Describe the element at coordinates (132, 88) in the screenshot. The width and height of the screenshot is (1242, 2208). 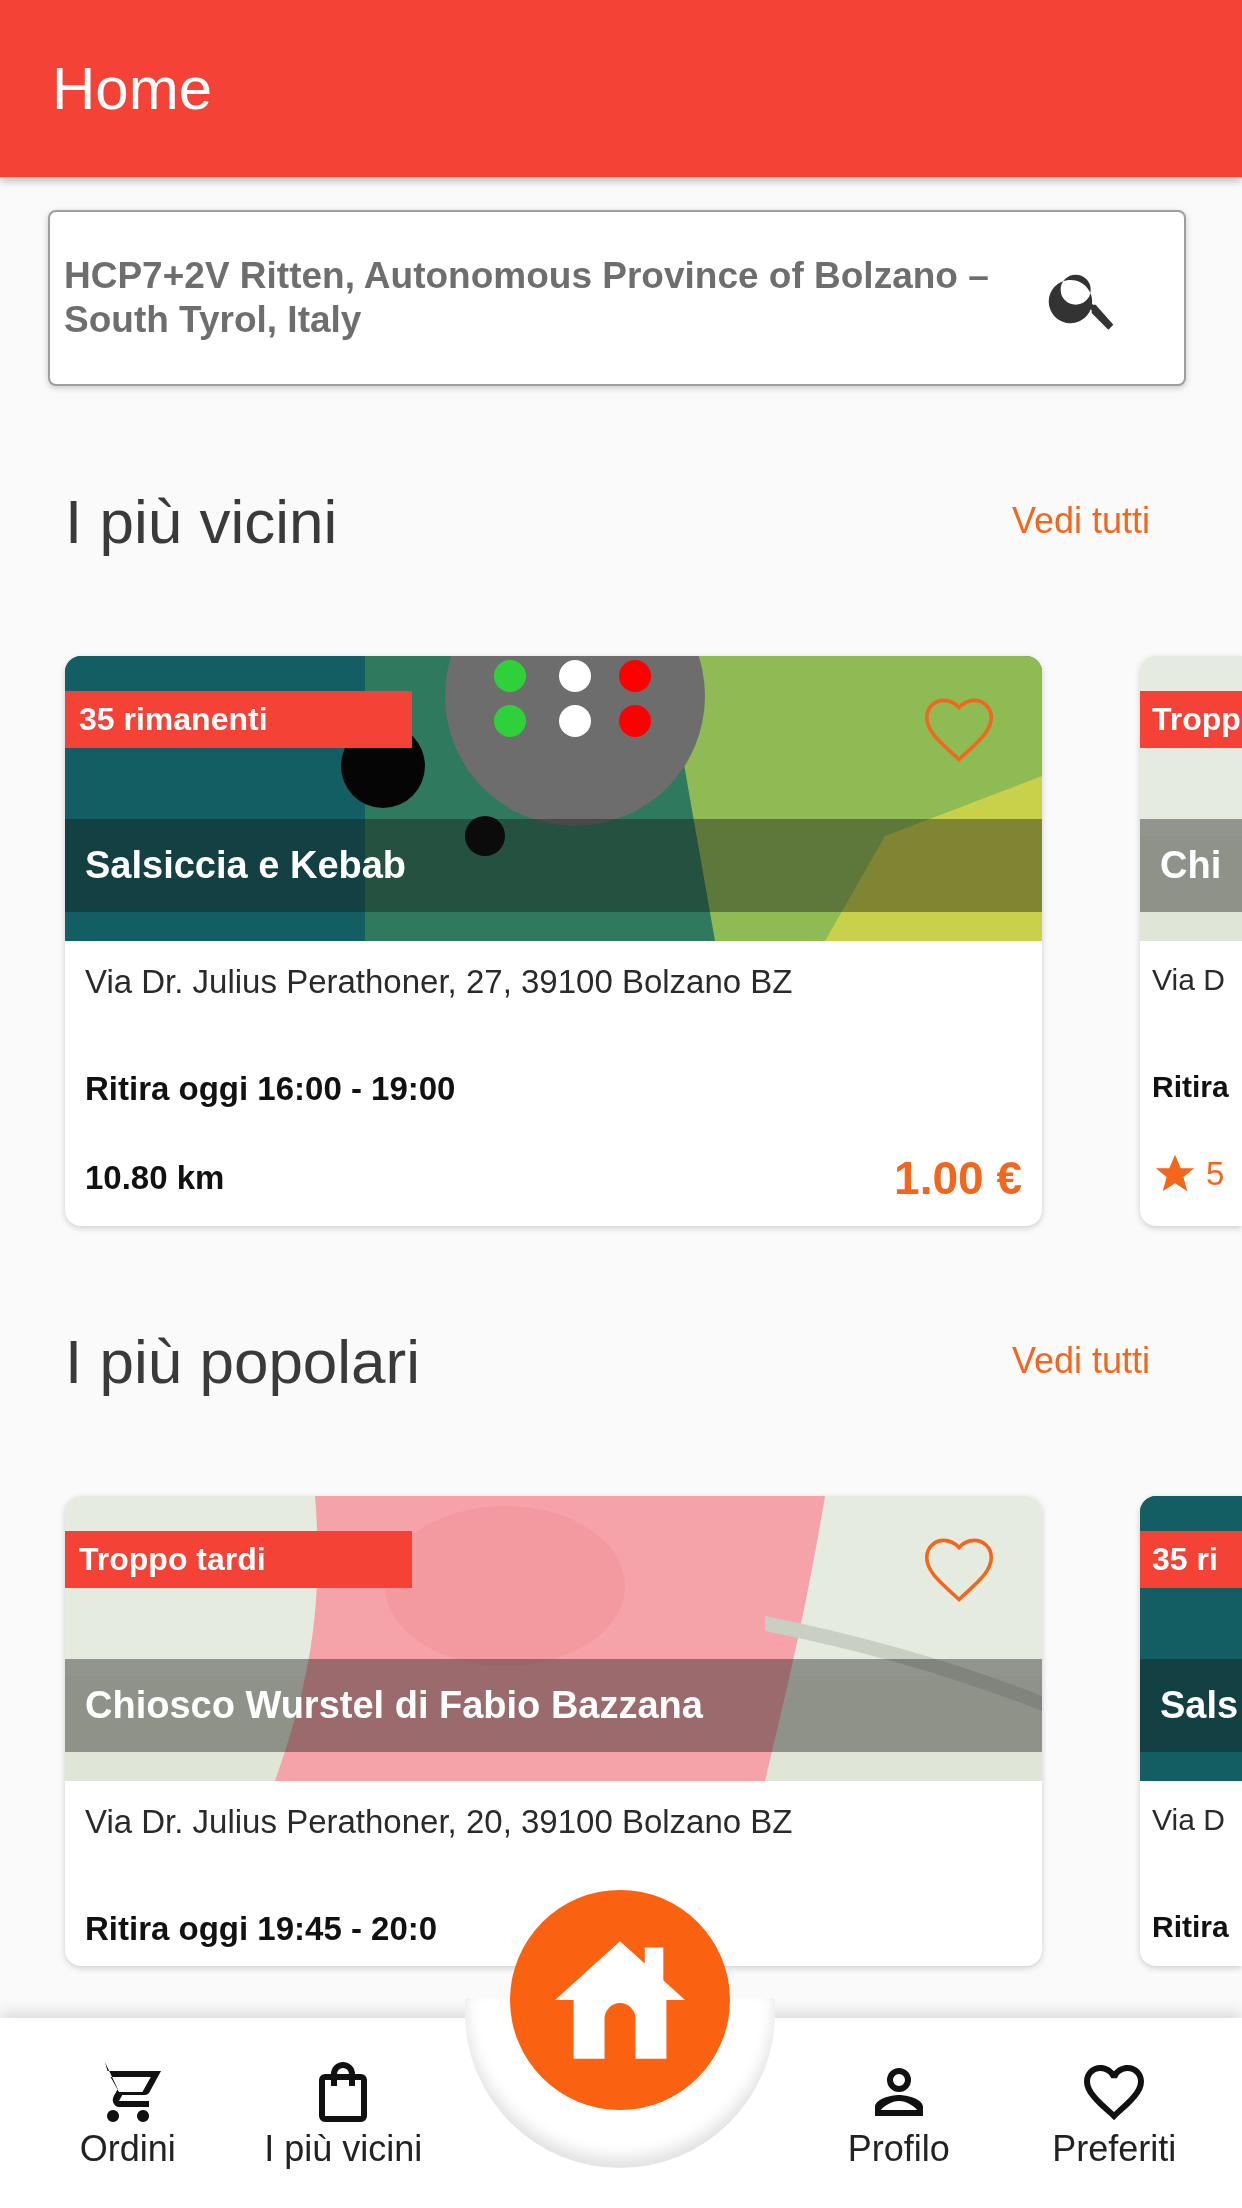
I see `page-title: Home` at that location.